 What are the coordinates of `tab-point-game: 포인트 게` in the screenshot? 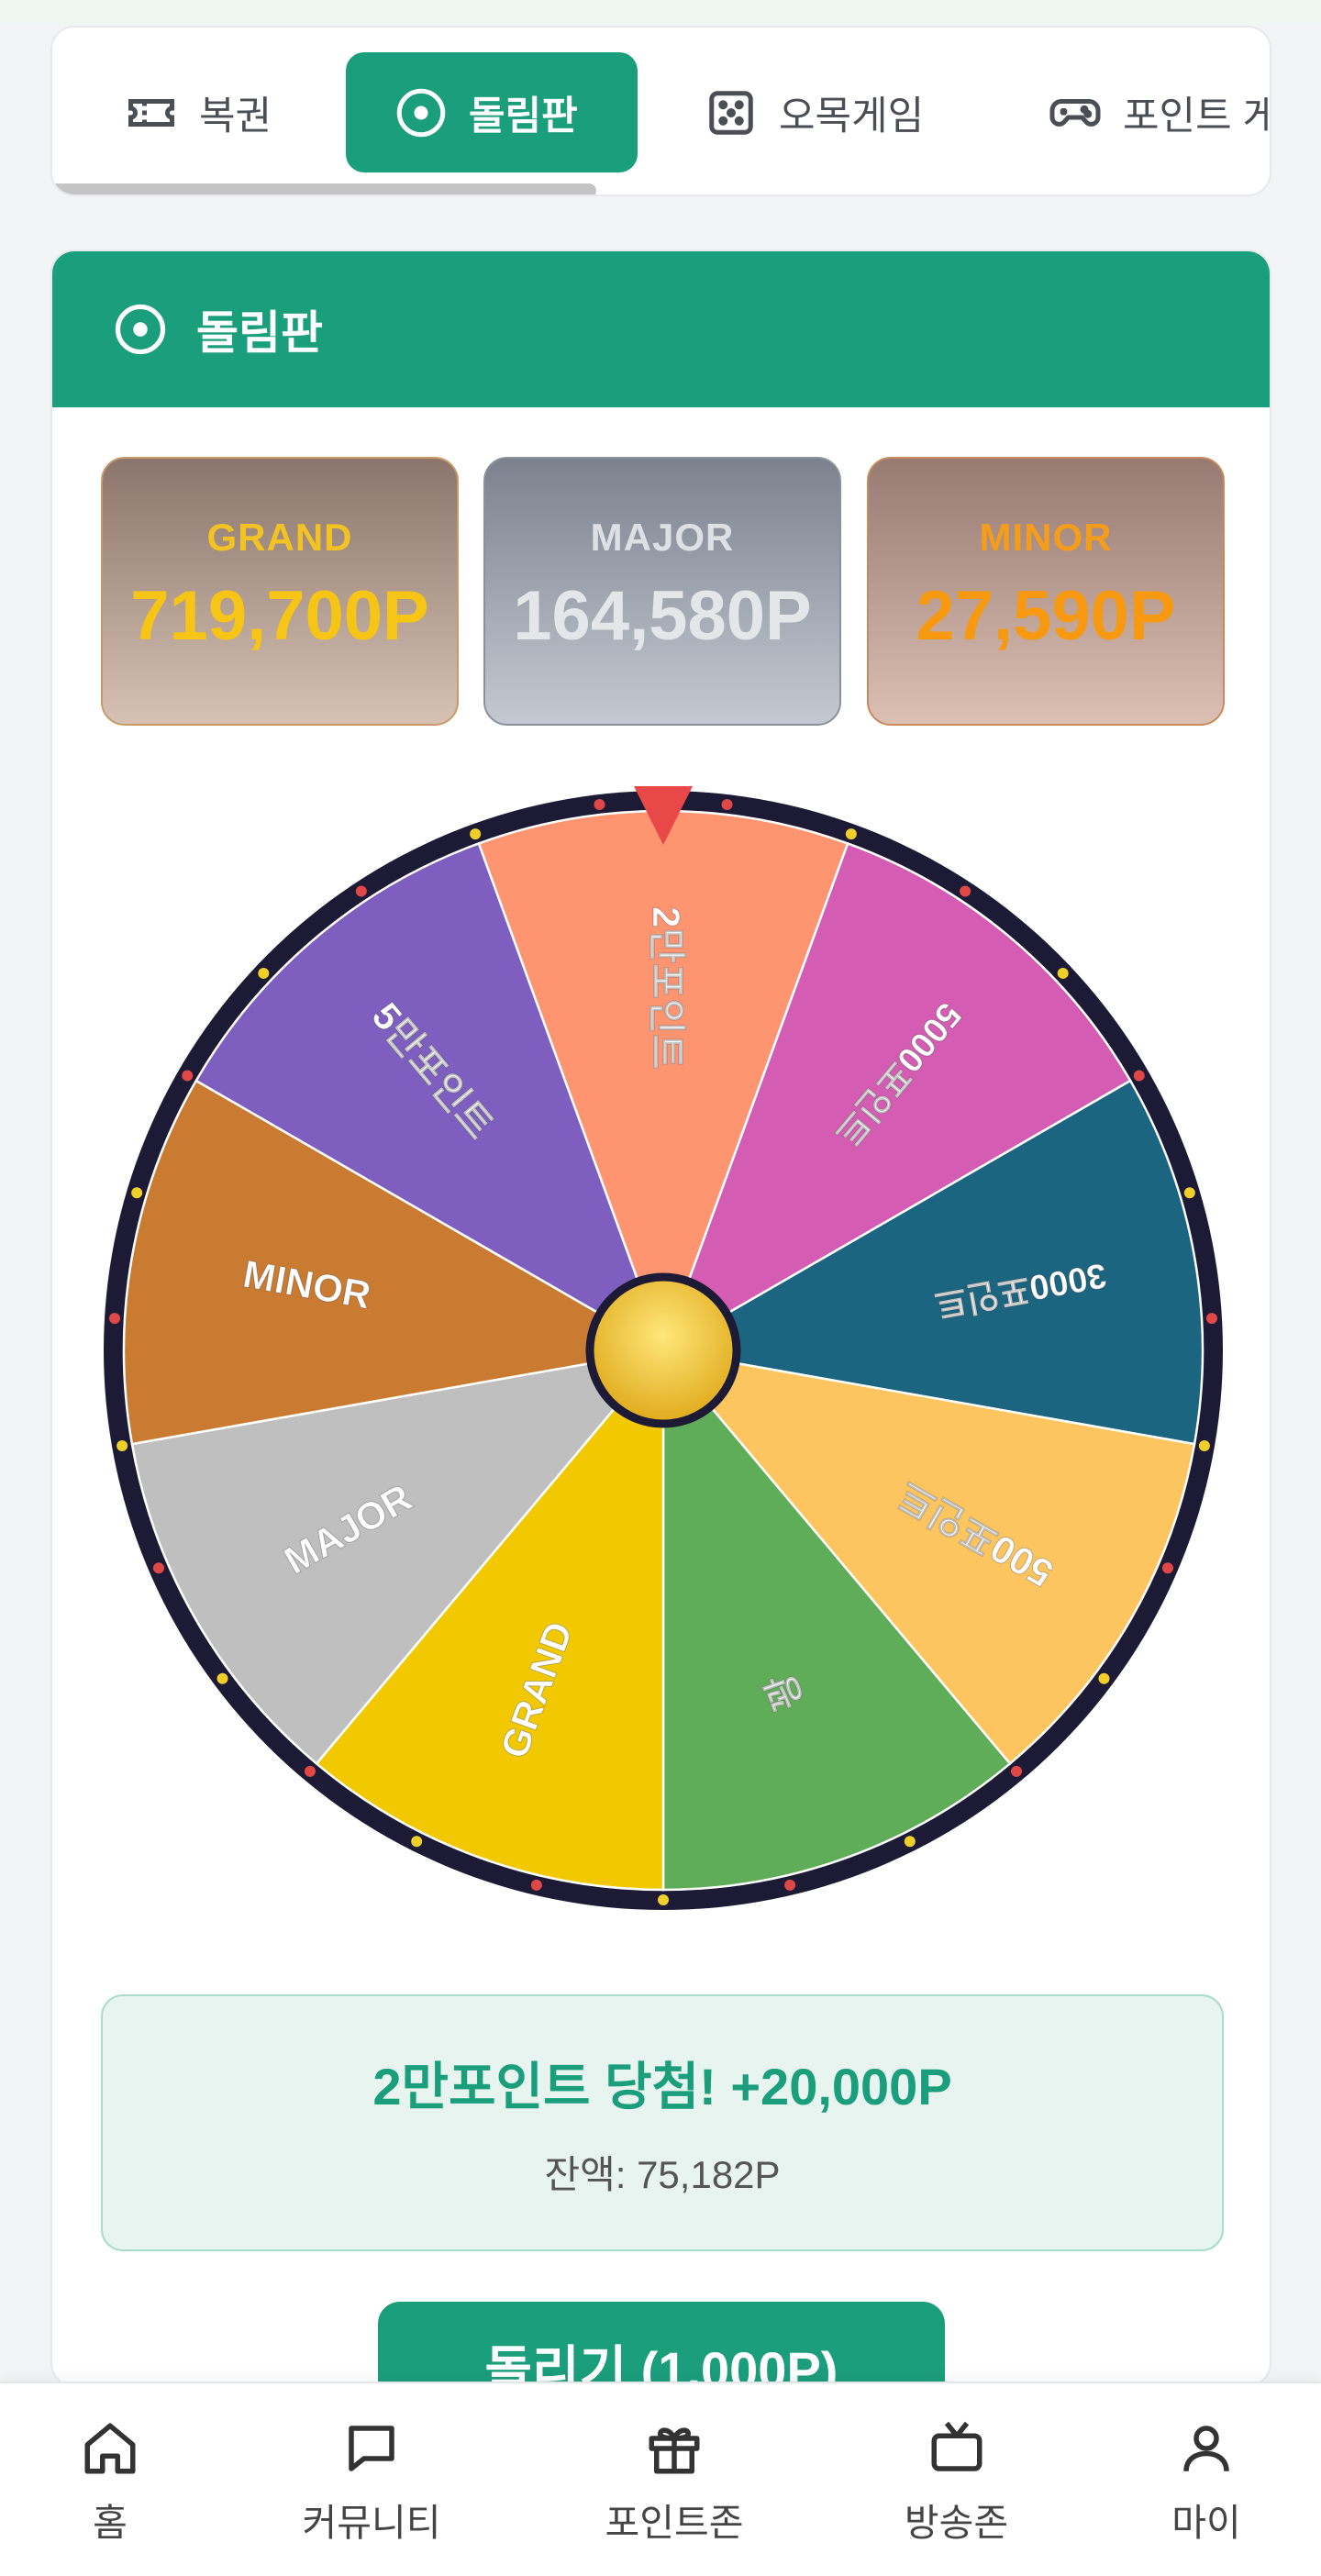 It's located at (1159, 112).